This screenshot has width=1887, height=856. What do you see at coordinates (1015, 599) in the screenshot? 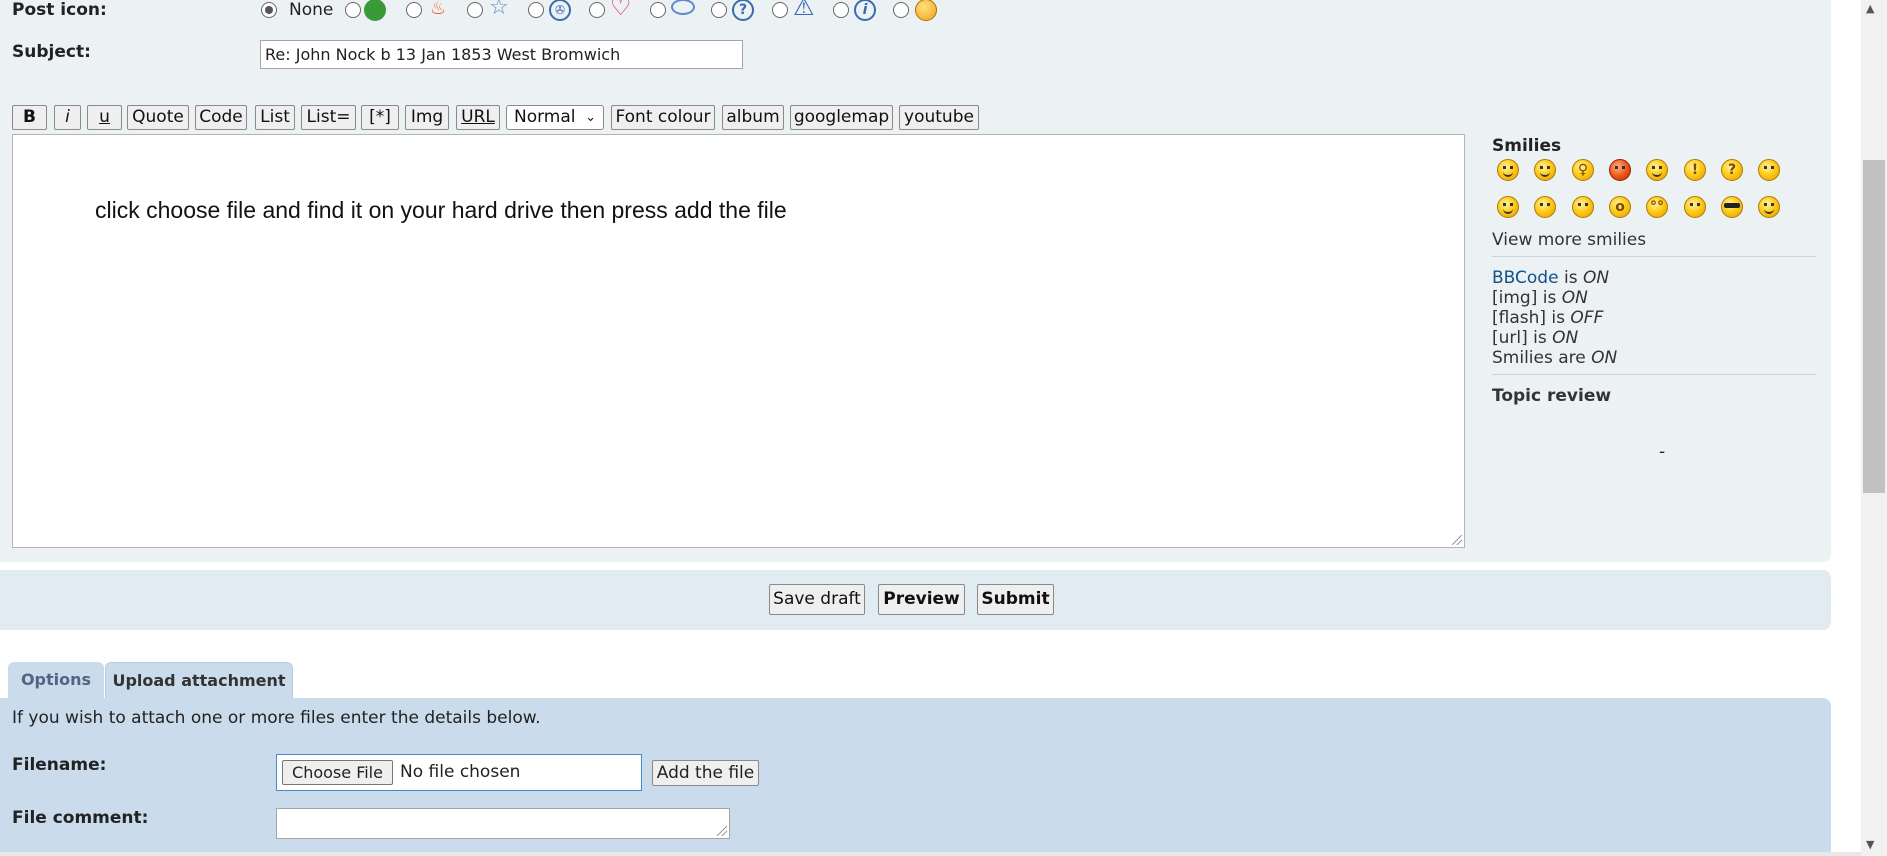
I see `submit-button: Submit` at bounding box center [1015, 599].